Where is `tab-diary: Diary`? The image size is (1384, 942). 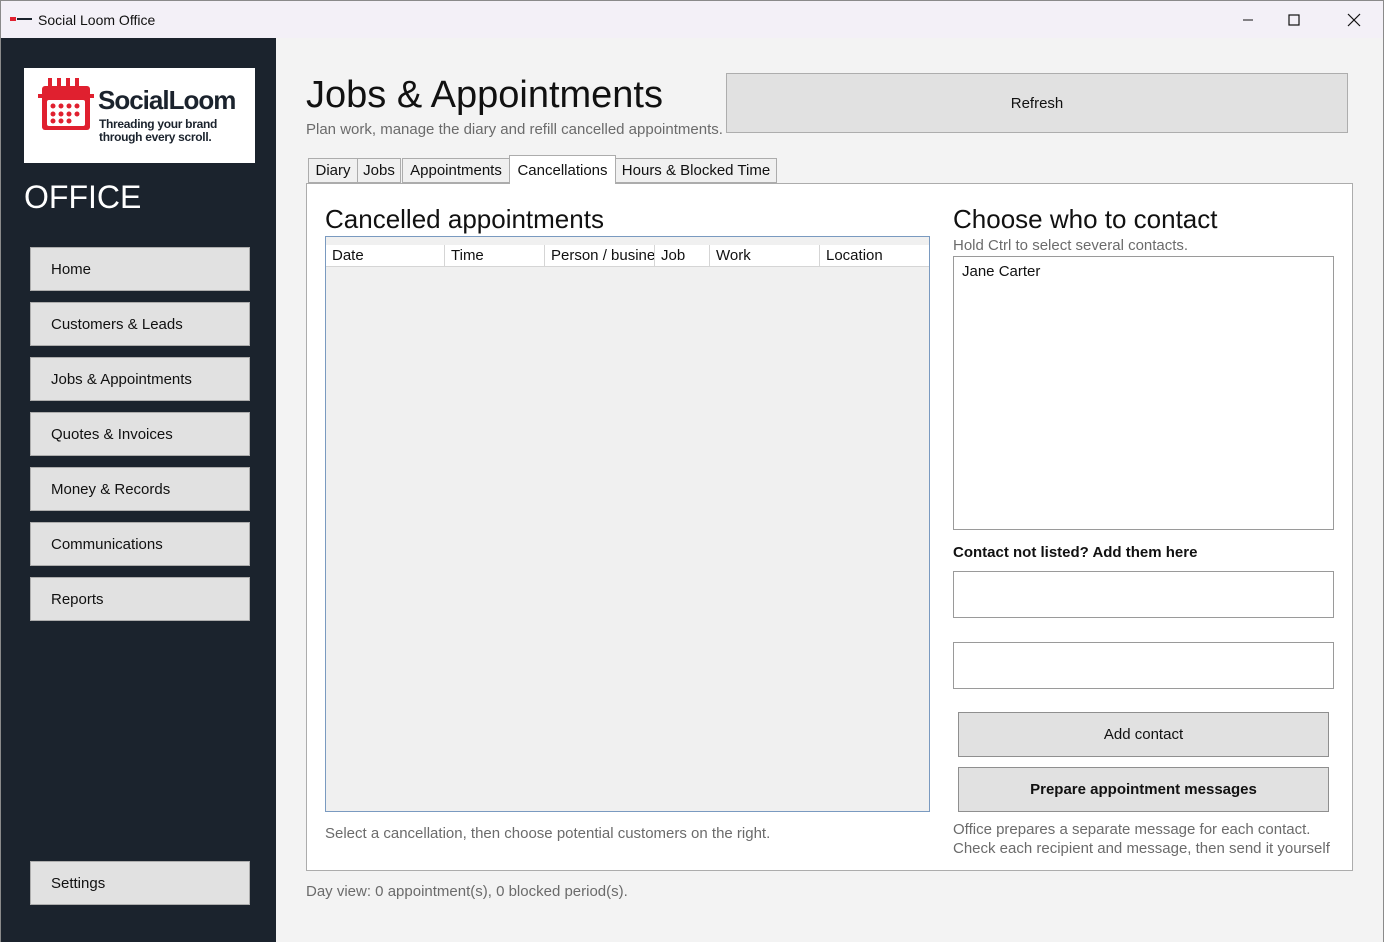
tab-diary: Diary is located at coordinates (333, 170).